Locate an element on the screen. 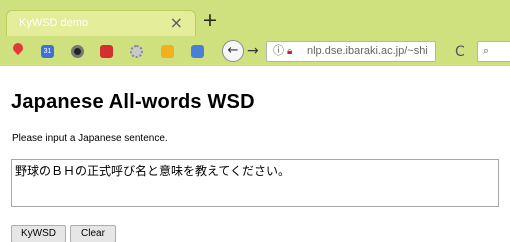  translate-icon is located at coordinates (197, 51).